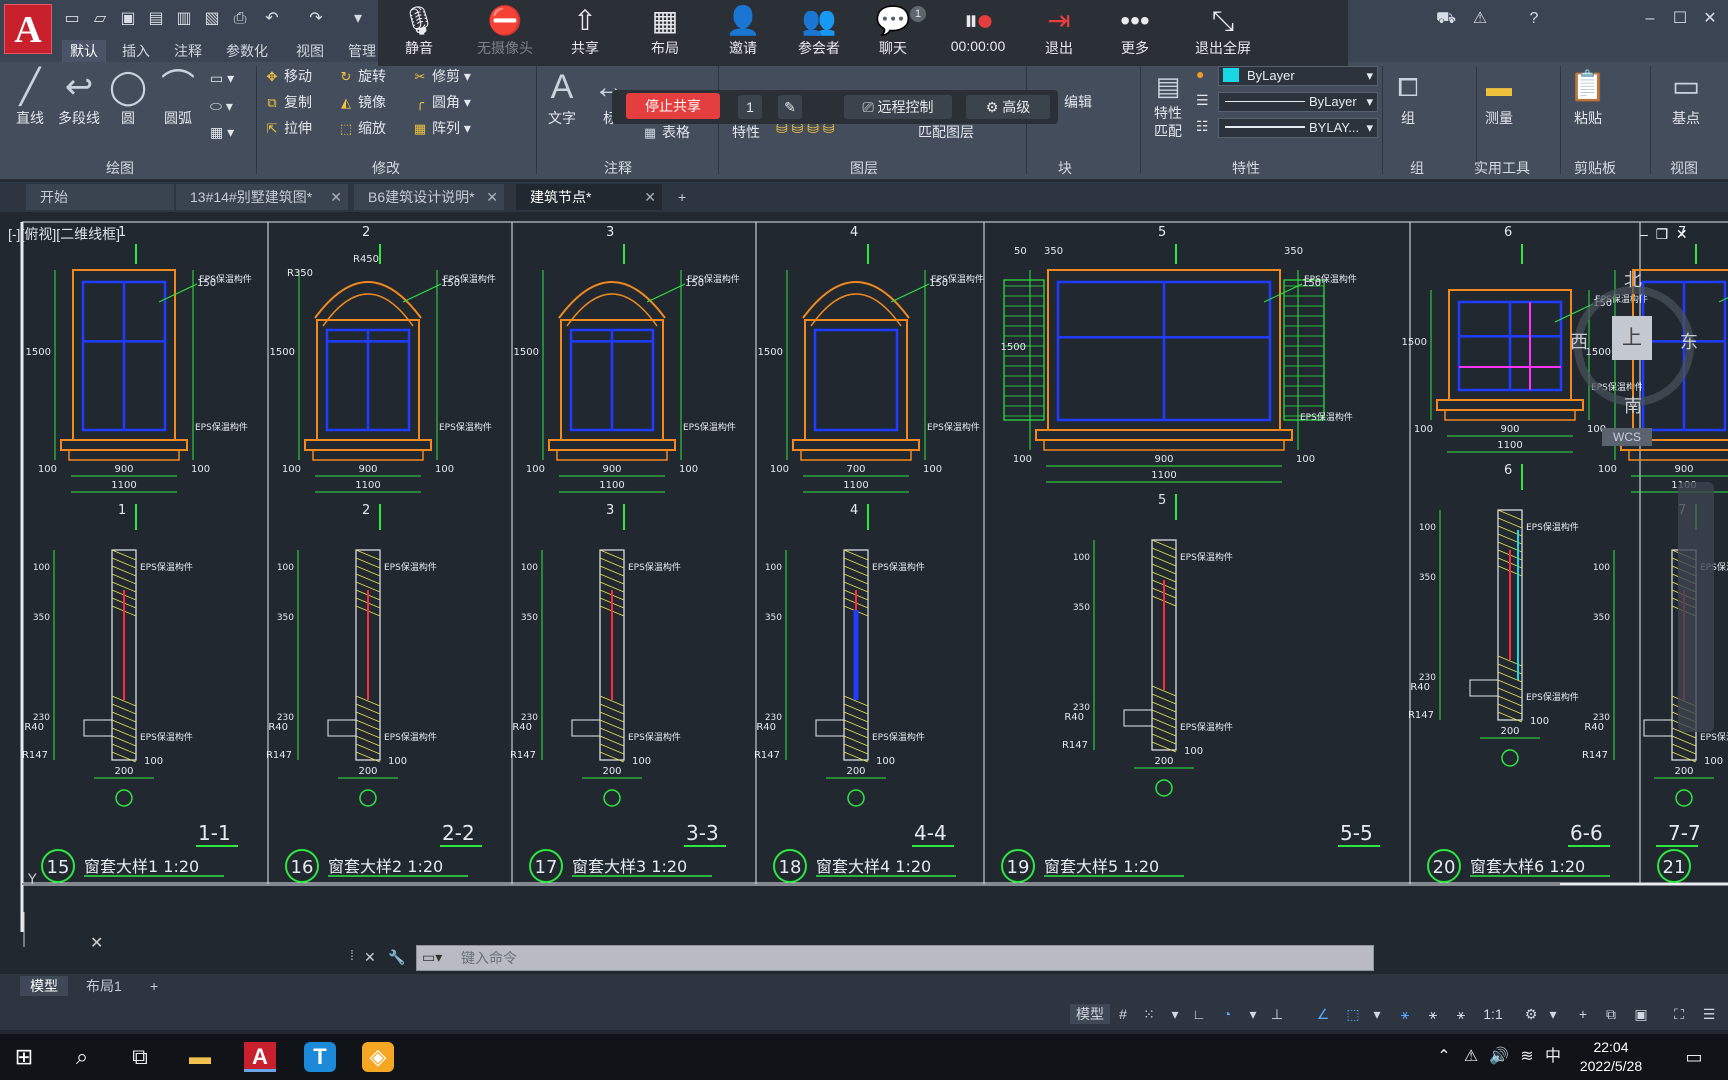 Image resolution: width=1728 pixels, height=1080 pixels. What do you see at coordinates (746, 132) in the screenshot?
I see `layer-properties-button: 特性` at bounding box center [746, 132].